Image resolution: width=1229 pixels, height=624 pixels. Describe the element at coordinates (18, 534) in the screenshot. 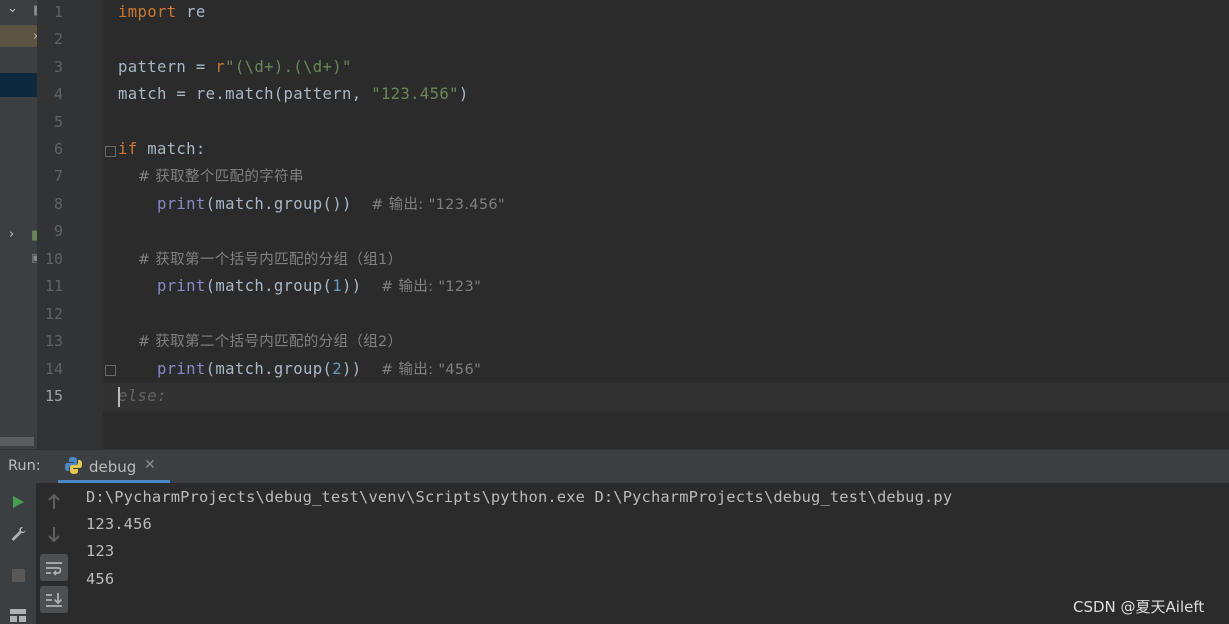

I see `wrench-icon` at that location.